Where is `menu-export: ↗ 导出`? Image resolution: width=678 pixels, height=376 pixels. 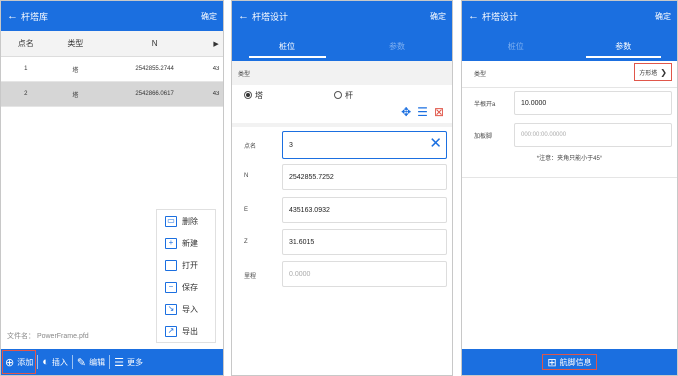 menu-export: ↗ 导出 is located at coordinates (186, 331).